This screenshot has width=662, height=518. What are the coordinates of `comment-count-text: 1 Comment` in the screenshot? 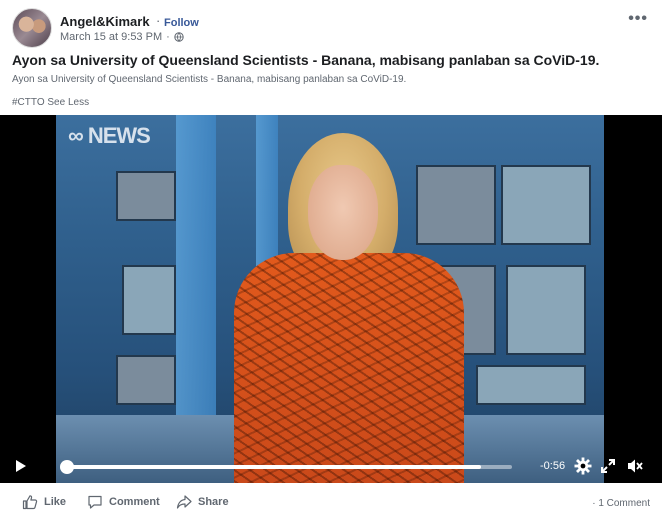 It's located at (624, 503).